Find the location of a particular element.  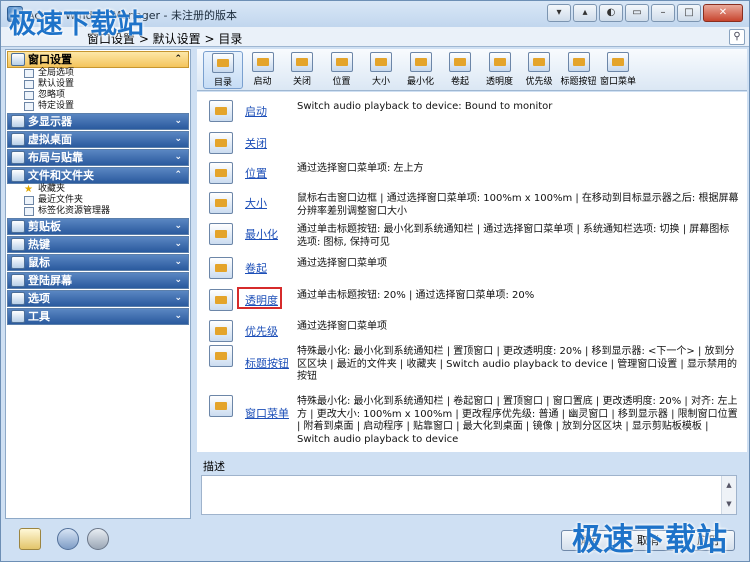

setting-description: 通过选择窗口菜单项 is located at coordinates (342, 263).